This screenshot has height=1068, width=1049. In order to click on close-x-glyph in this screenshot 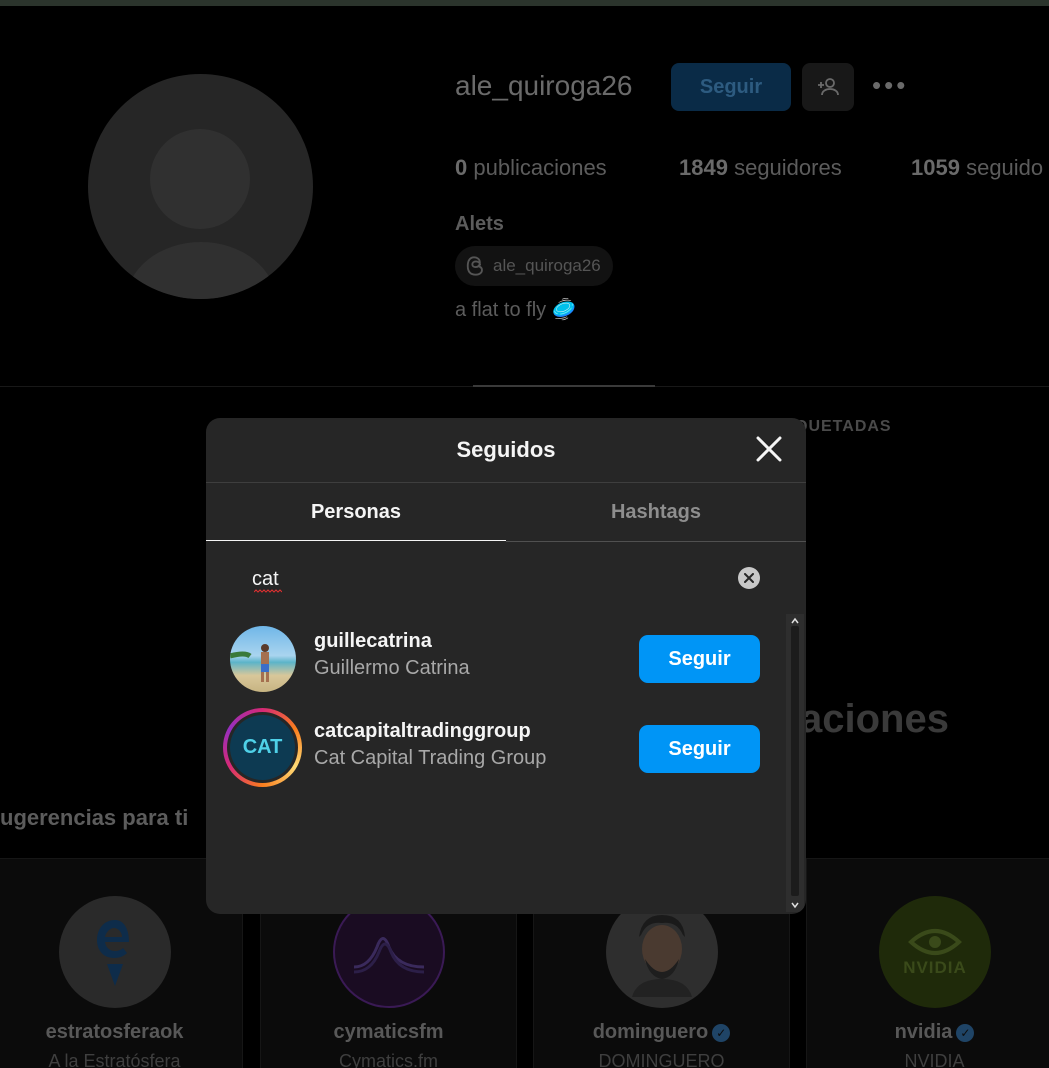, I will do `click(769, 449)`.